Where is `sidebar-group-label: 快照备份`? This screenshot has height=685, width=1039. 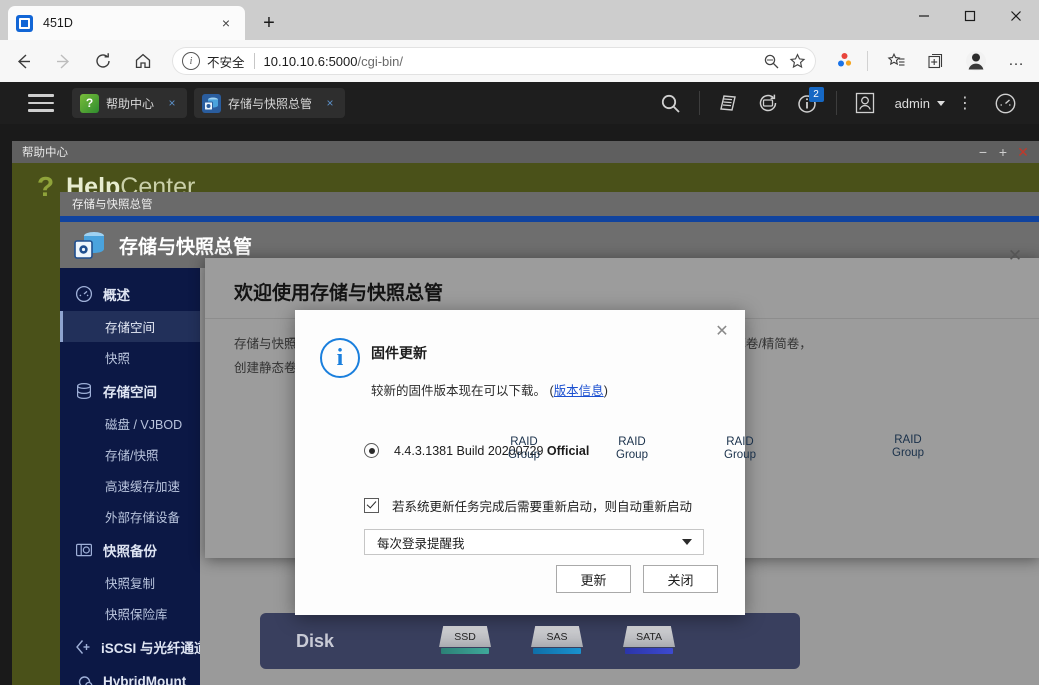
sidebar-group-label: 快照备份 is located at coordinates (130, 551).